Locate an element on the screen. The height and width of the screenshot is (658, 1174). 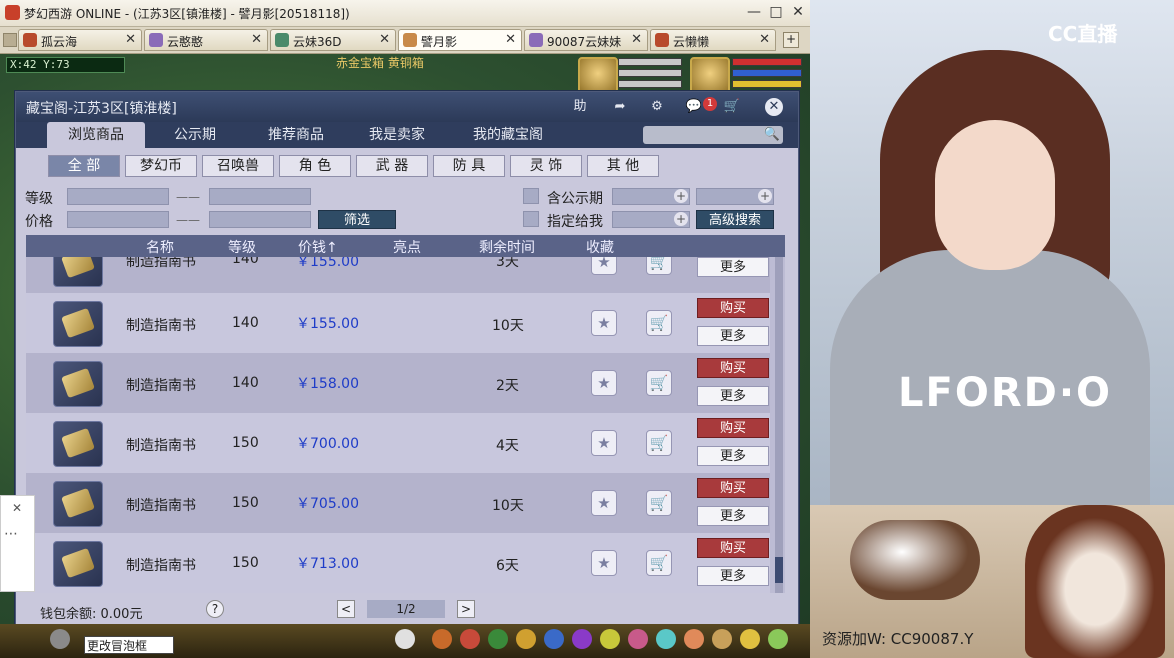
table-row: 制造指南书 150 ￥705.00 10天 ★ 🛒 购买 更多 is located at coordinates (398, 503).